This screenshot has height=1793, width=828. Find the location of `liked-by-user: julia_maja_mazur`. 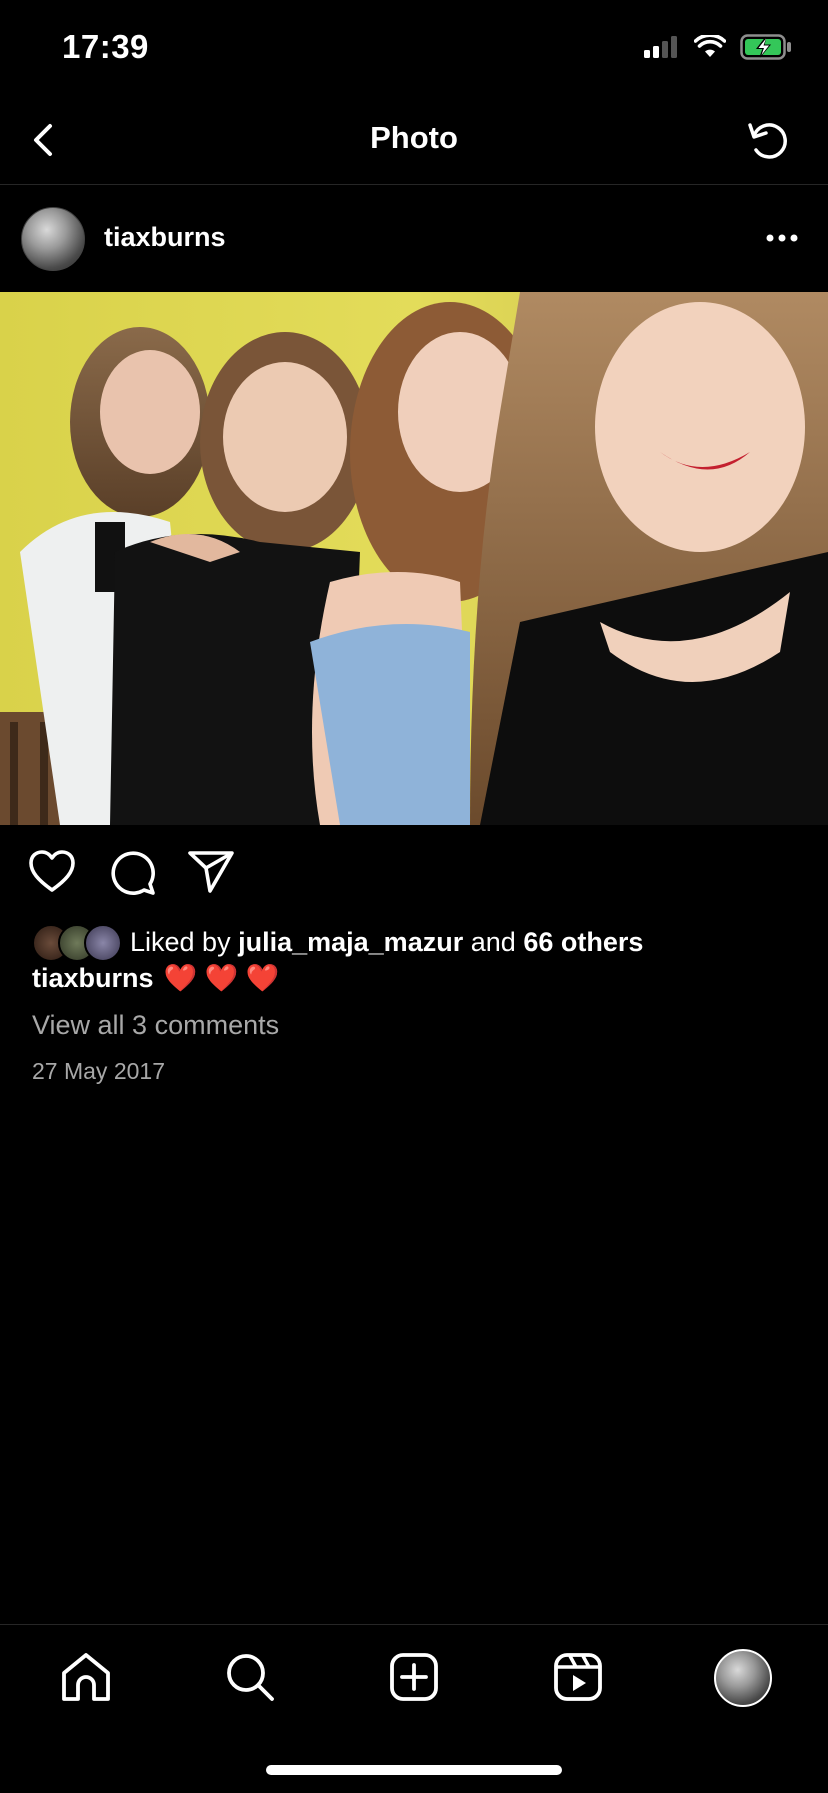

liked-by-user: julia_maja_mazur is located at coordinates (350, 942).